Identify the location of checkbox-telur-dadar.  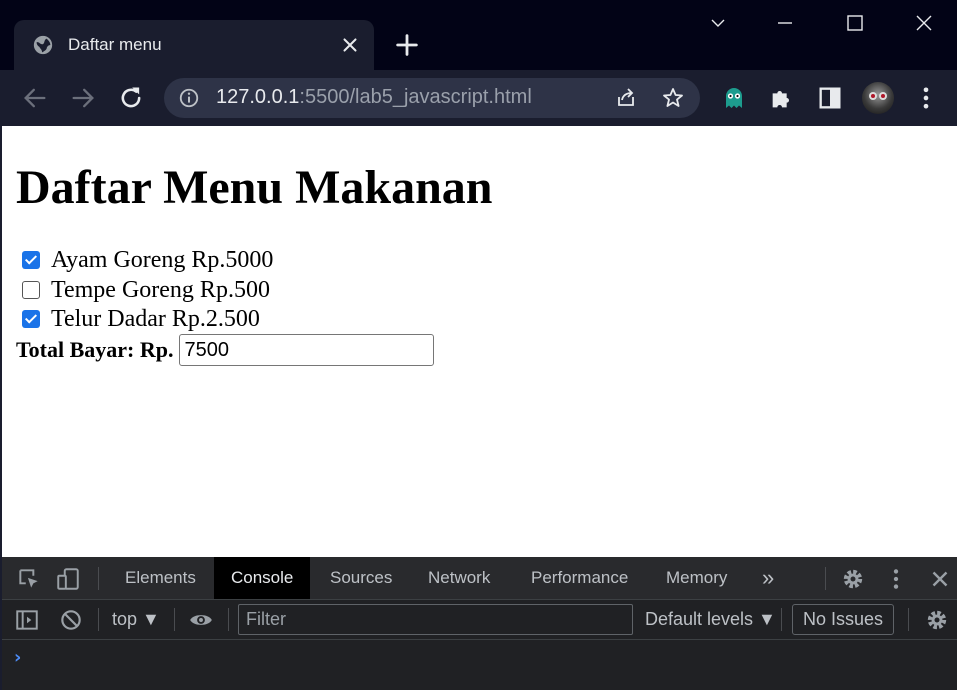
(31, 319).